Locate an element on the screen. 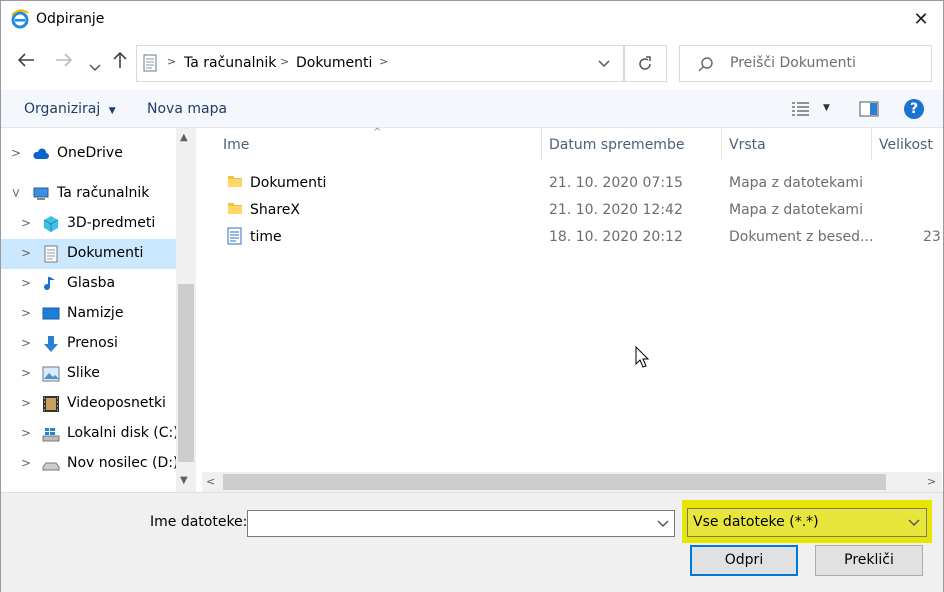  organize-button: Organiziraj ▼ is located at coordinates (70, 109).